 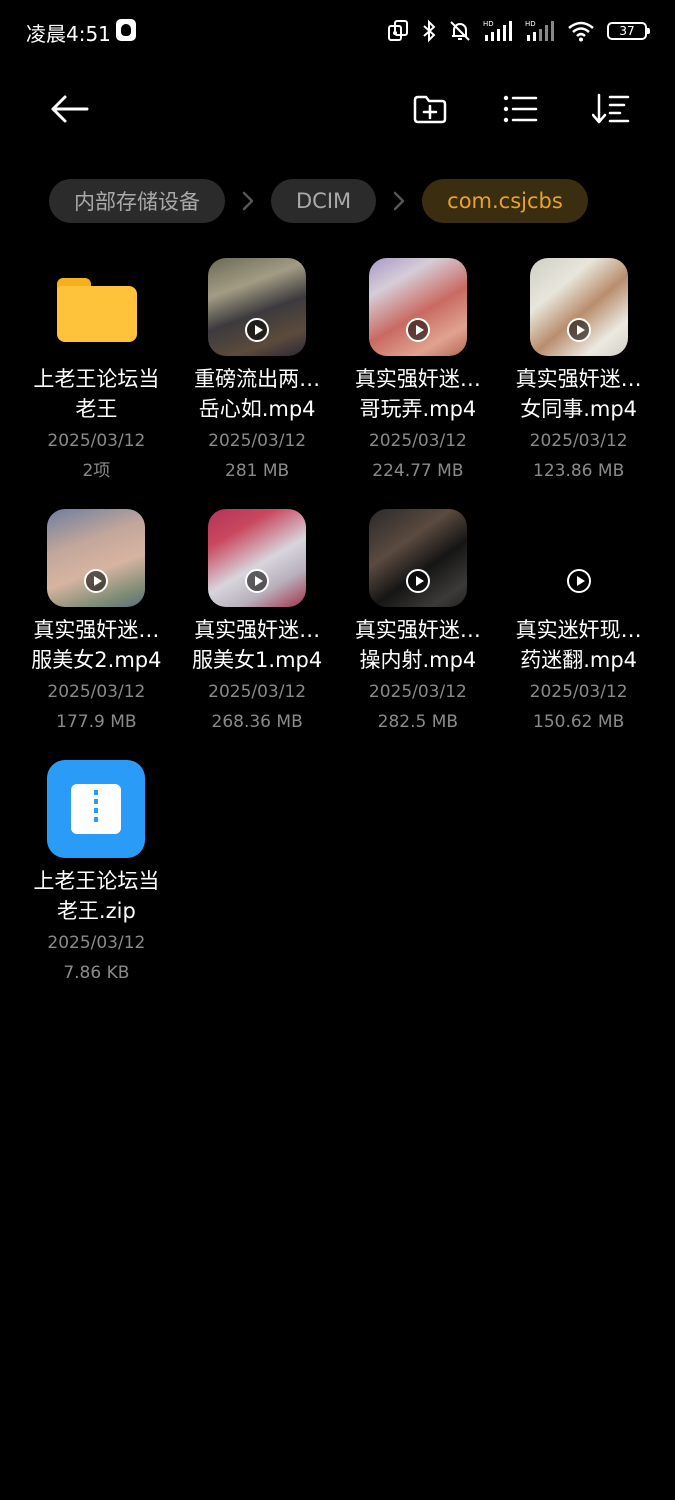 I want to click on file-size: 268.36 MB, so click(x=257, y=722).